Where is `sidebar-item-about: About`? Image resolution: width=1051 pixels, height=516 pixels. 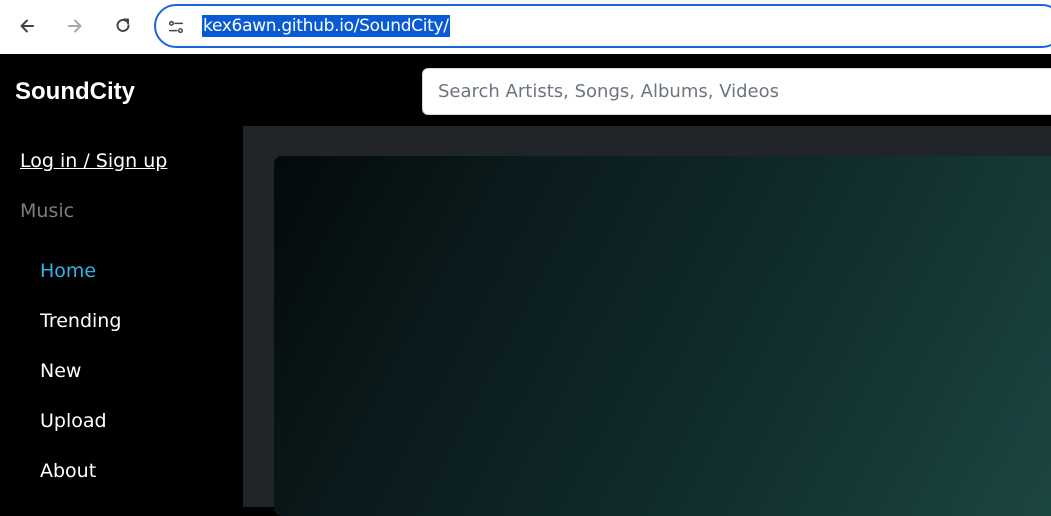
sidebar-item-about: About is located at coordinates (68, 471).